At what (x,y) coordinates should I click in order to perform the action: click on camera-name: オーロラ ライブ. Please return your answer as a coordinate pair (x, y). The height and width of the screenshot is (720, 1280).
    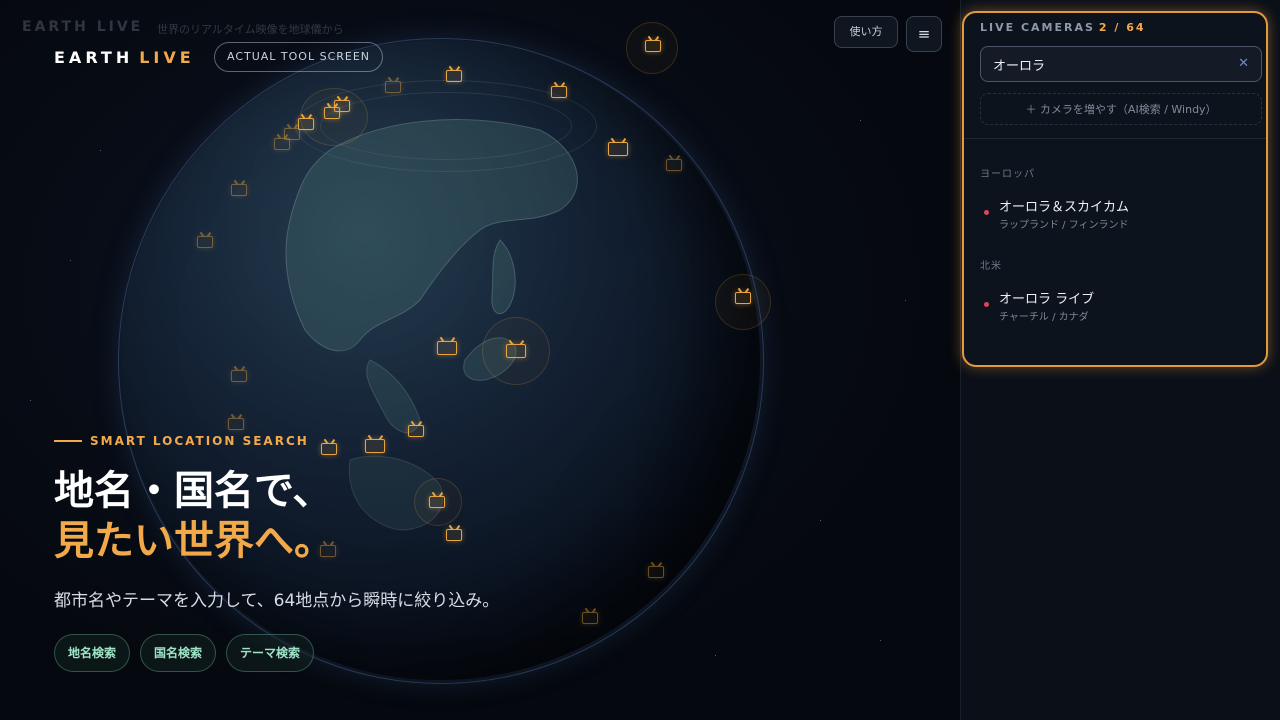
    Looking at the image, I should click on (1047, 299).